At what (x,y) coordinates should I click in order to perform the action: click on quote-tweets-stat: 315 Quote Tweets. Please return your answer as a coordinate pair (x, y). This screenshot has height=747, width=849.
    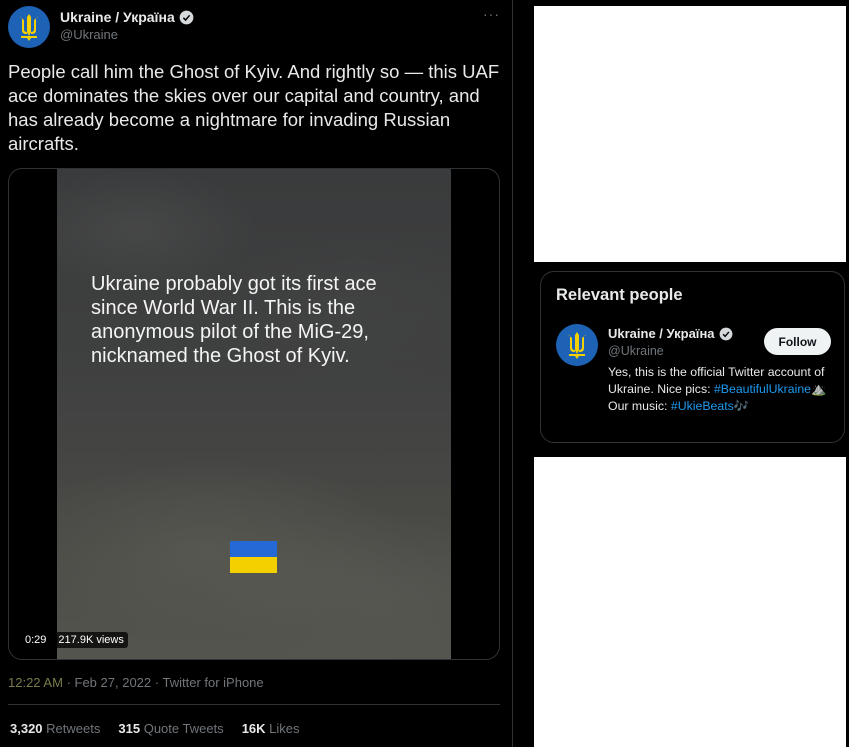
    Looking at the image, I should click on (170, 728).